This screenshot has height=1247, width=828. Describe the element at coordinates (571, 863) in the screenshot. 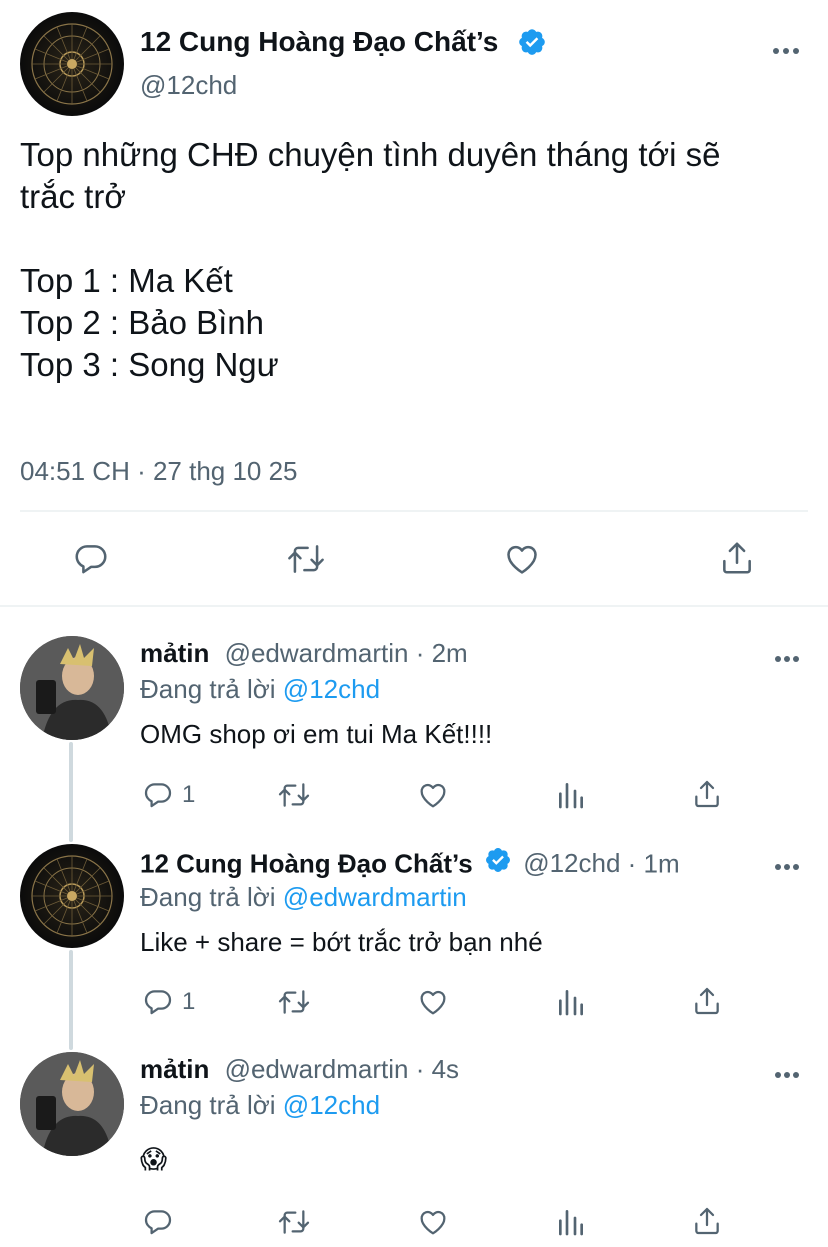

I see `reply-author-handle: @12chd` at that location.